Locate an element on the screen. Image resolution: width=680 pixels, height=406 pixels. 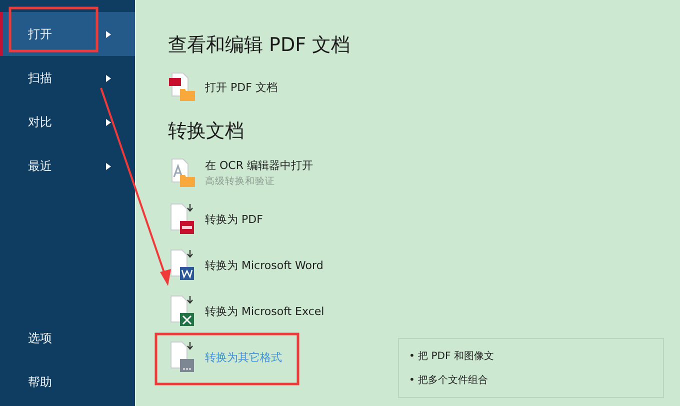
pdf-folder-icon is located at coordinates (182, 87).